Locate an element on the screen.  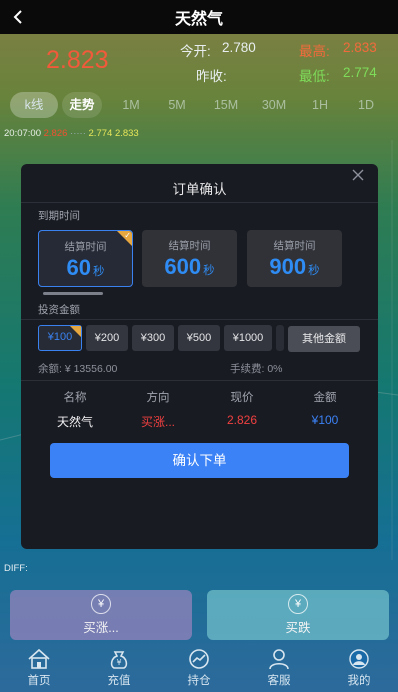
tabbar-recharge: ¥ 充值 is located at coordinates (119, 668).